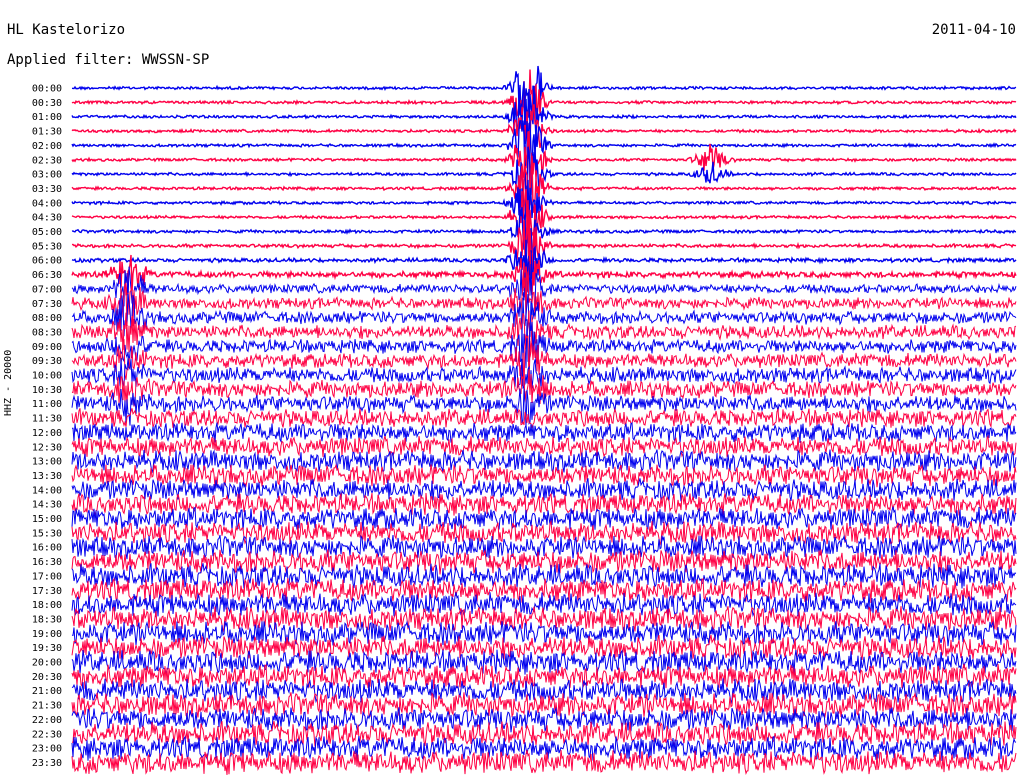  I want to click on time-label: 23:30, so click(47, 763).